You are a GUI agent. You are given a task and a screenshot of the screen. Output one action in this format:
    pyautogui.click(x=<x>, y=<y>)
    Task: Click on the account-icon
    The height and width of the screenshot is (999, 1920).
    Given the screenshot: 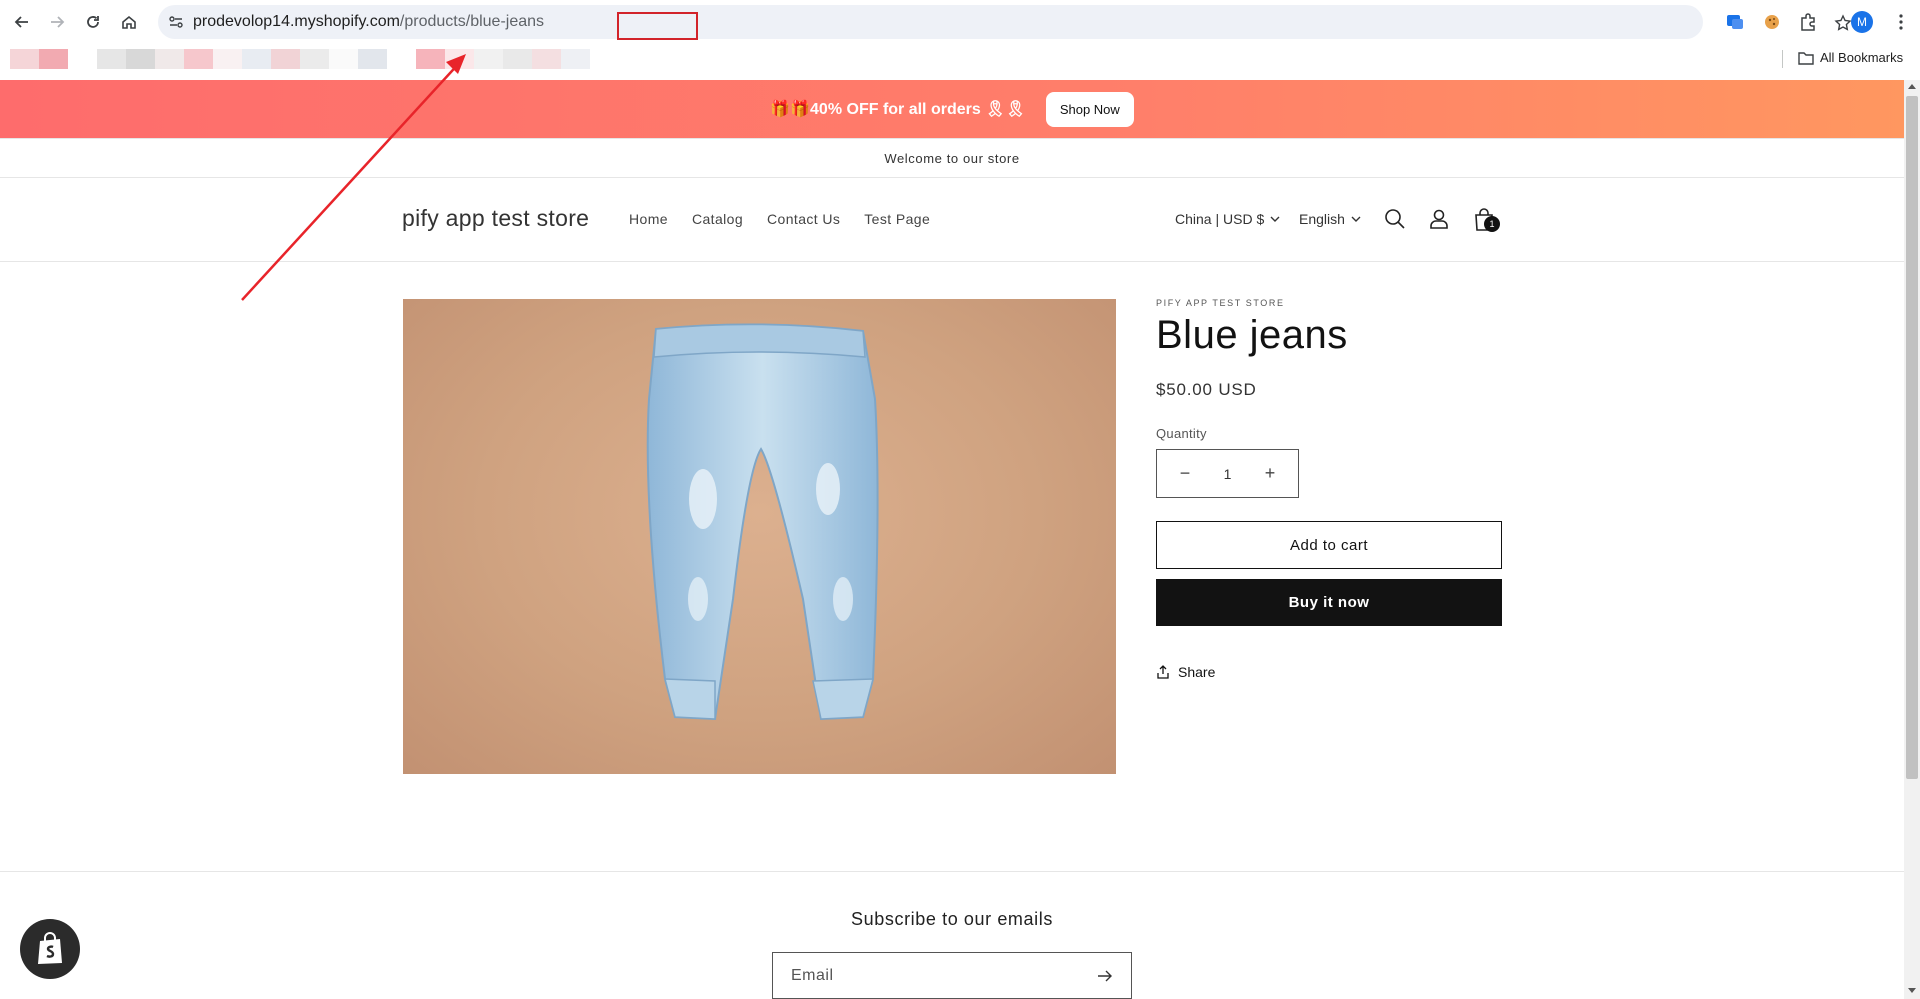 What is the action you would take?
    pyautogui.click(x=1439, y=219)
    